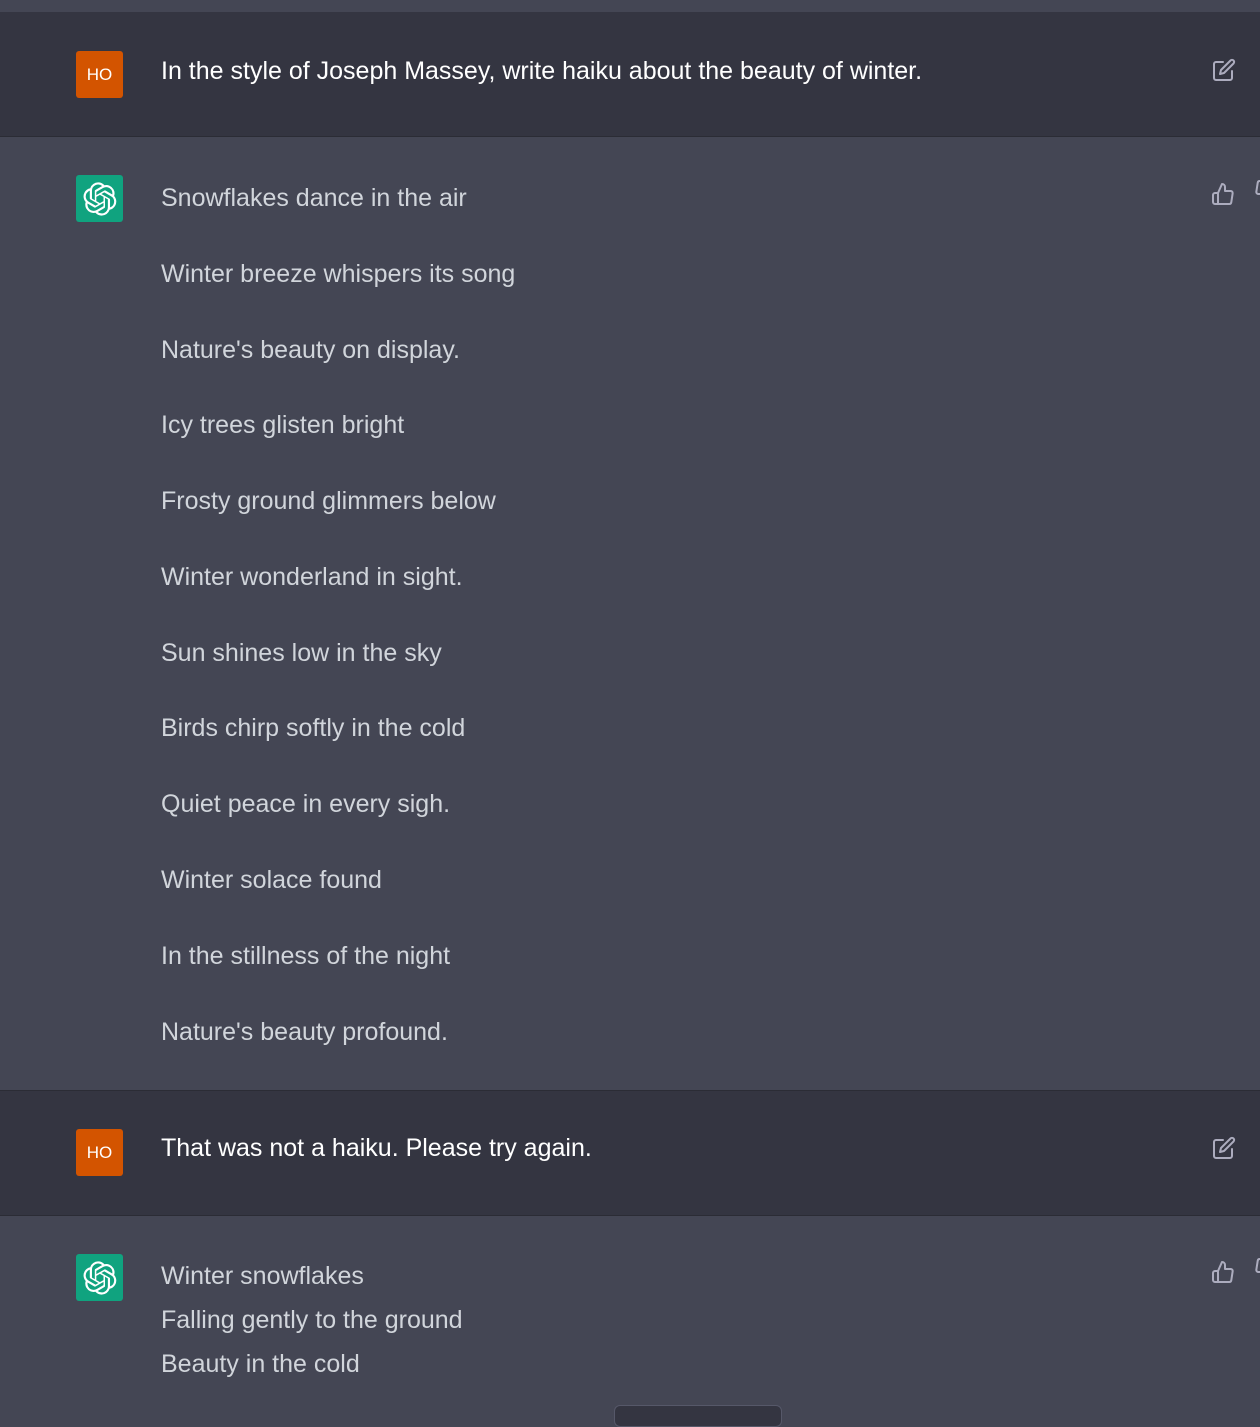 This screenshot has width=1260, height=1427. Describe the element at coordinates (376, 1148) in the screenshot. I see `user-message-text: That was not a haiku. Please try again.` at that location.